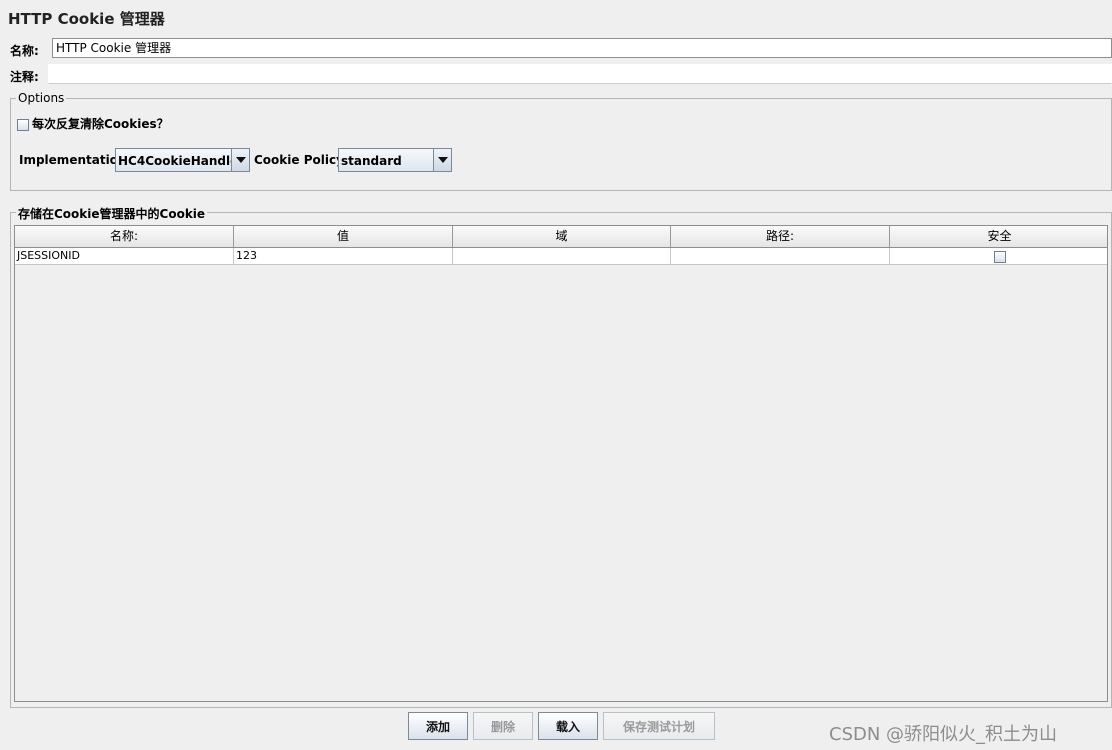  I want to click on cell-value: 123, so click(343, 256).